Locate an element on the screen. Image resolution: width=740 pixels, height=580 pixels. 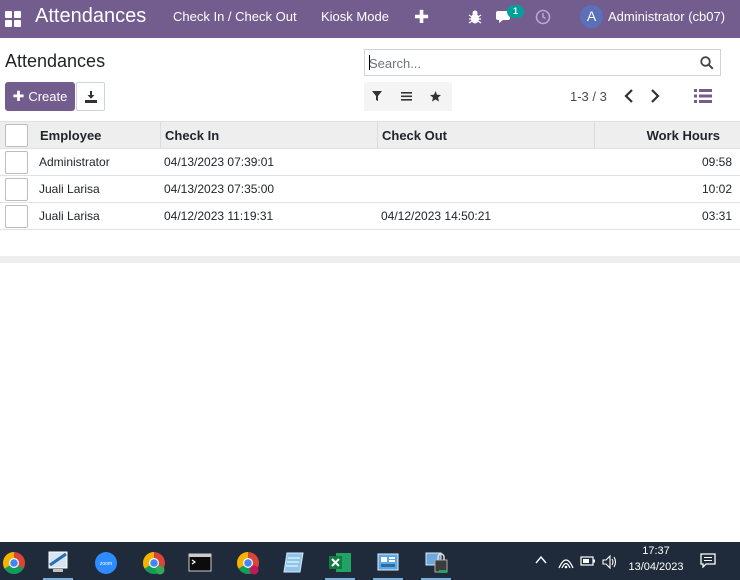
table-header: Employee Check In Check Out Work Hours is located at coordinates (370, 135).